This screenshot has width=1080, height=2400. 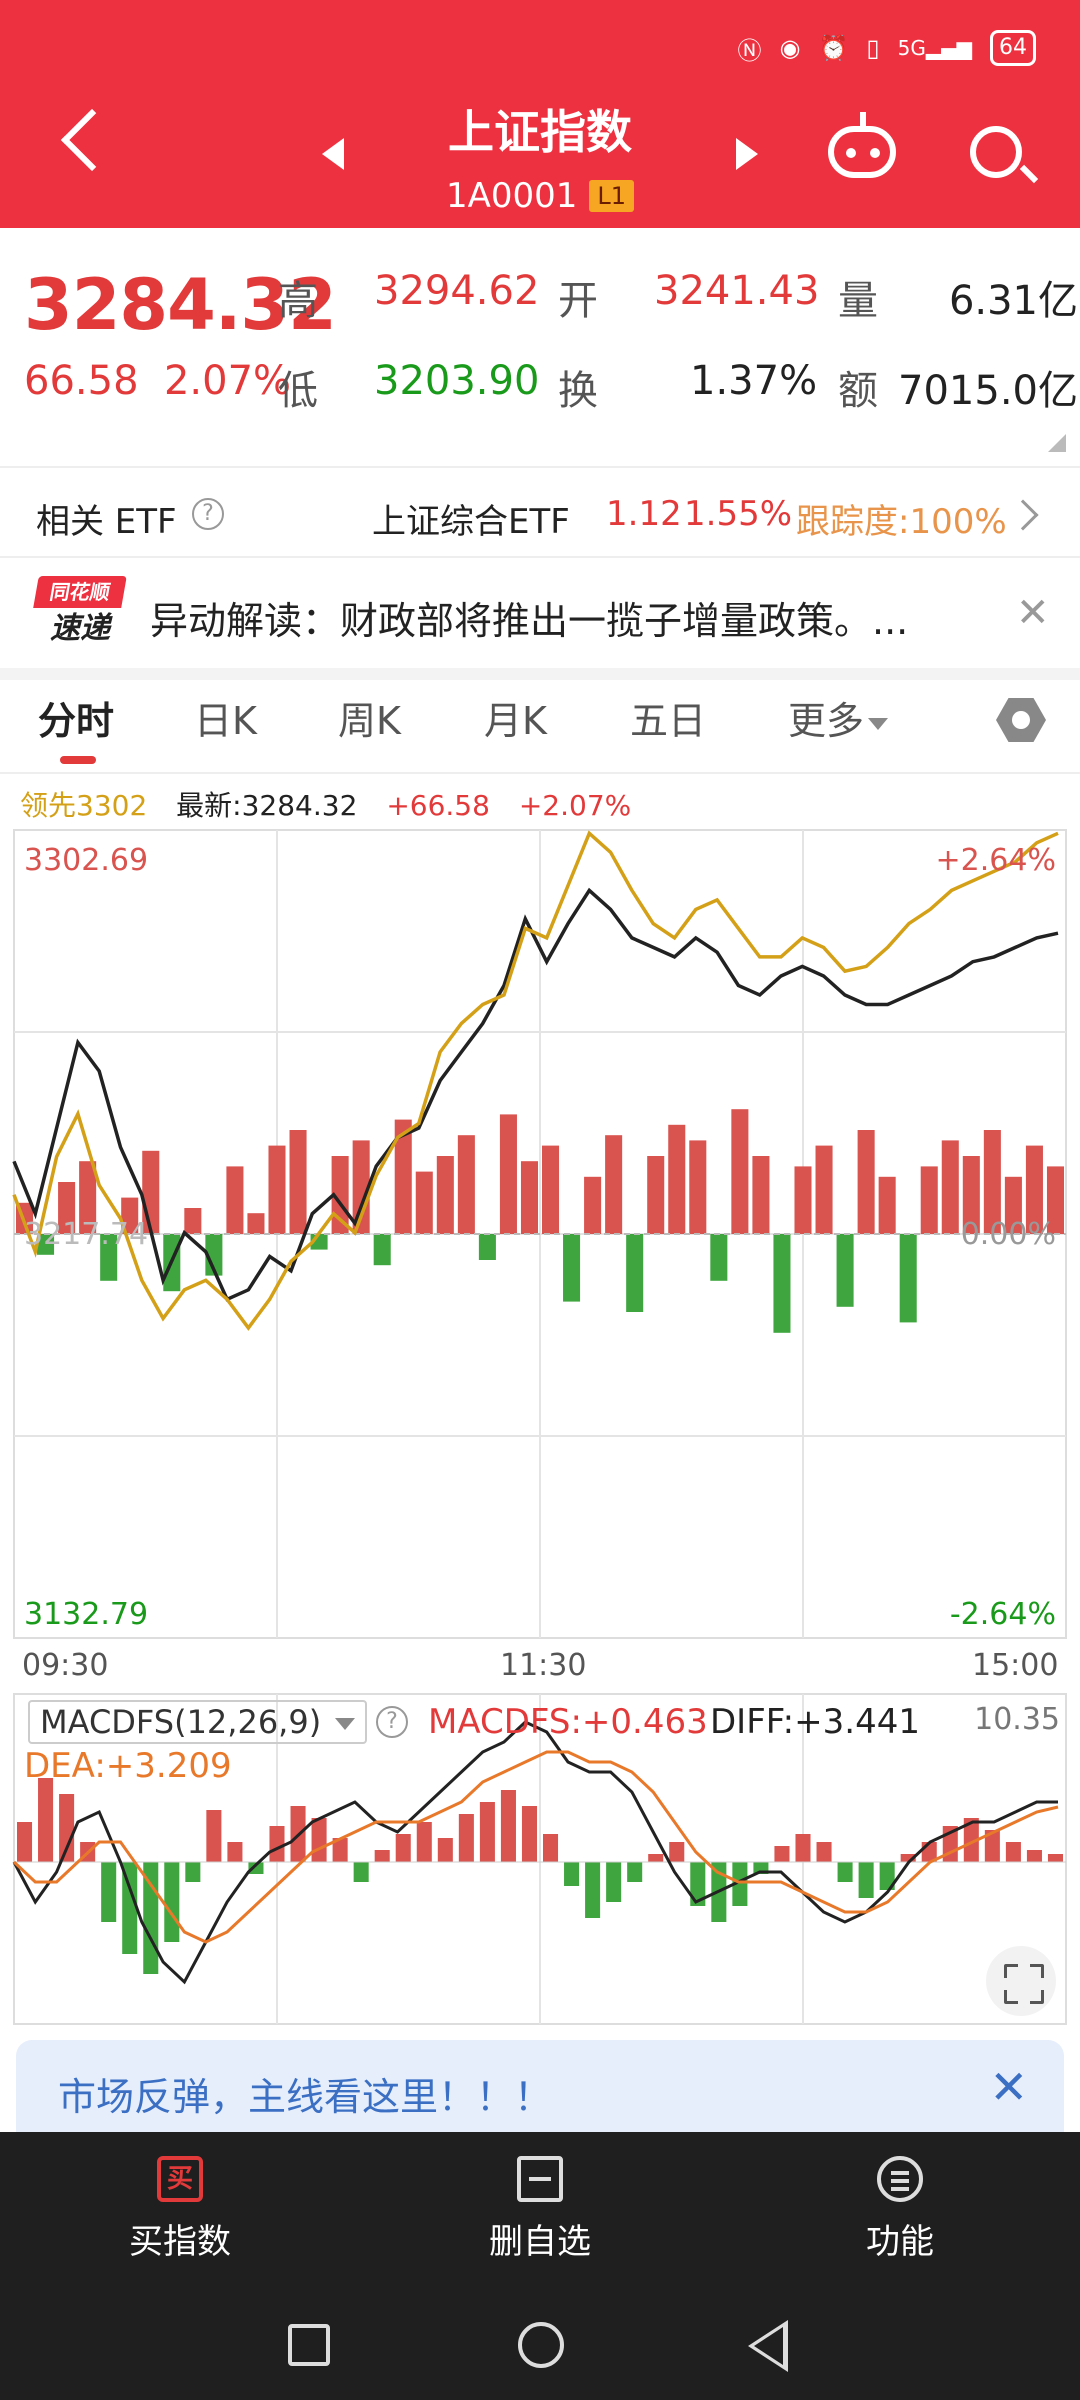 What do you see at coordinates (541, 2345) in the screenshot?
I see `home-icon` at bounding box center [541, 2345].